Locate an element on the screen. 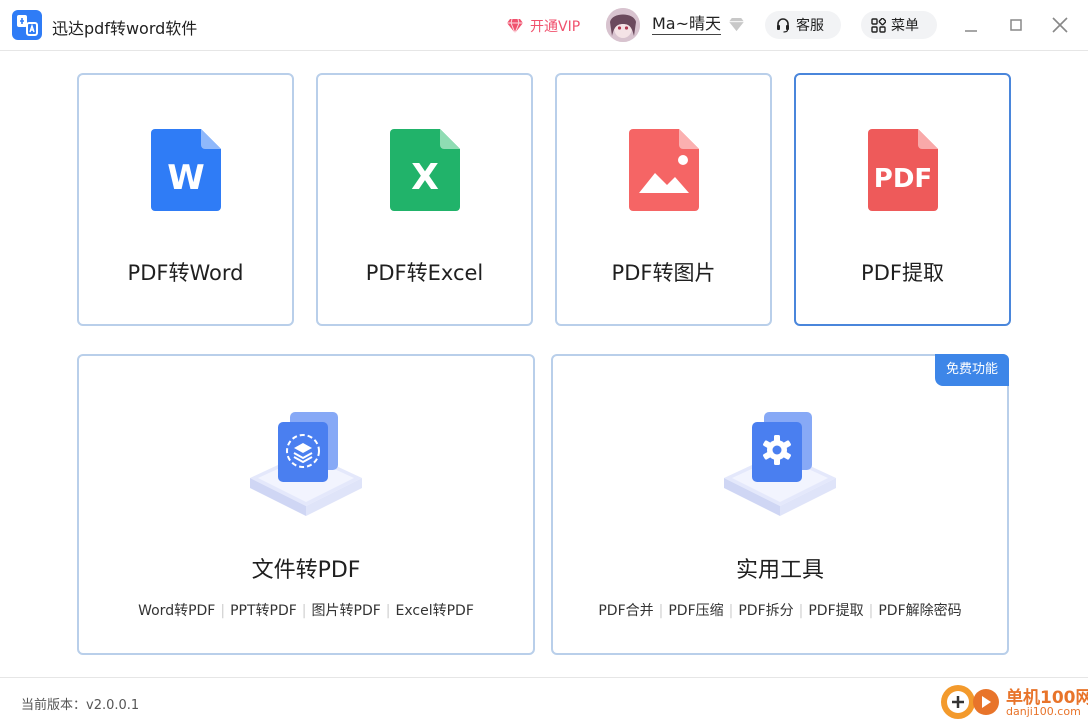 The width and height of the screenshot is (1088, 725). image-file-icon is located at coordinates (664, 170).